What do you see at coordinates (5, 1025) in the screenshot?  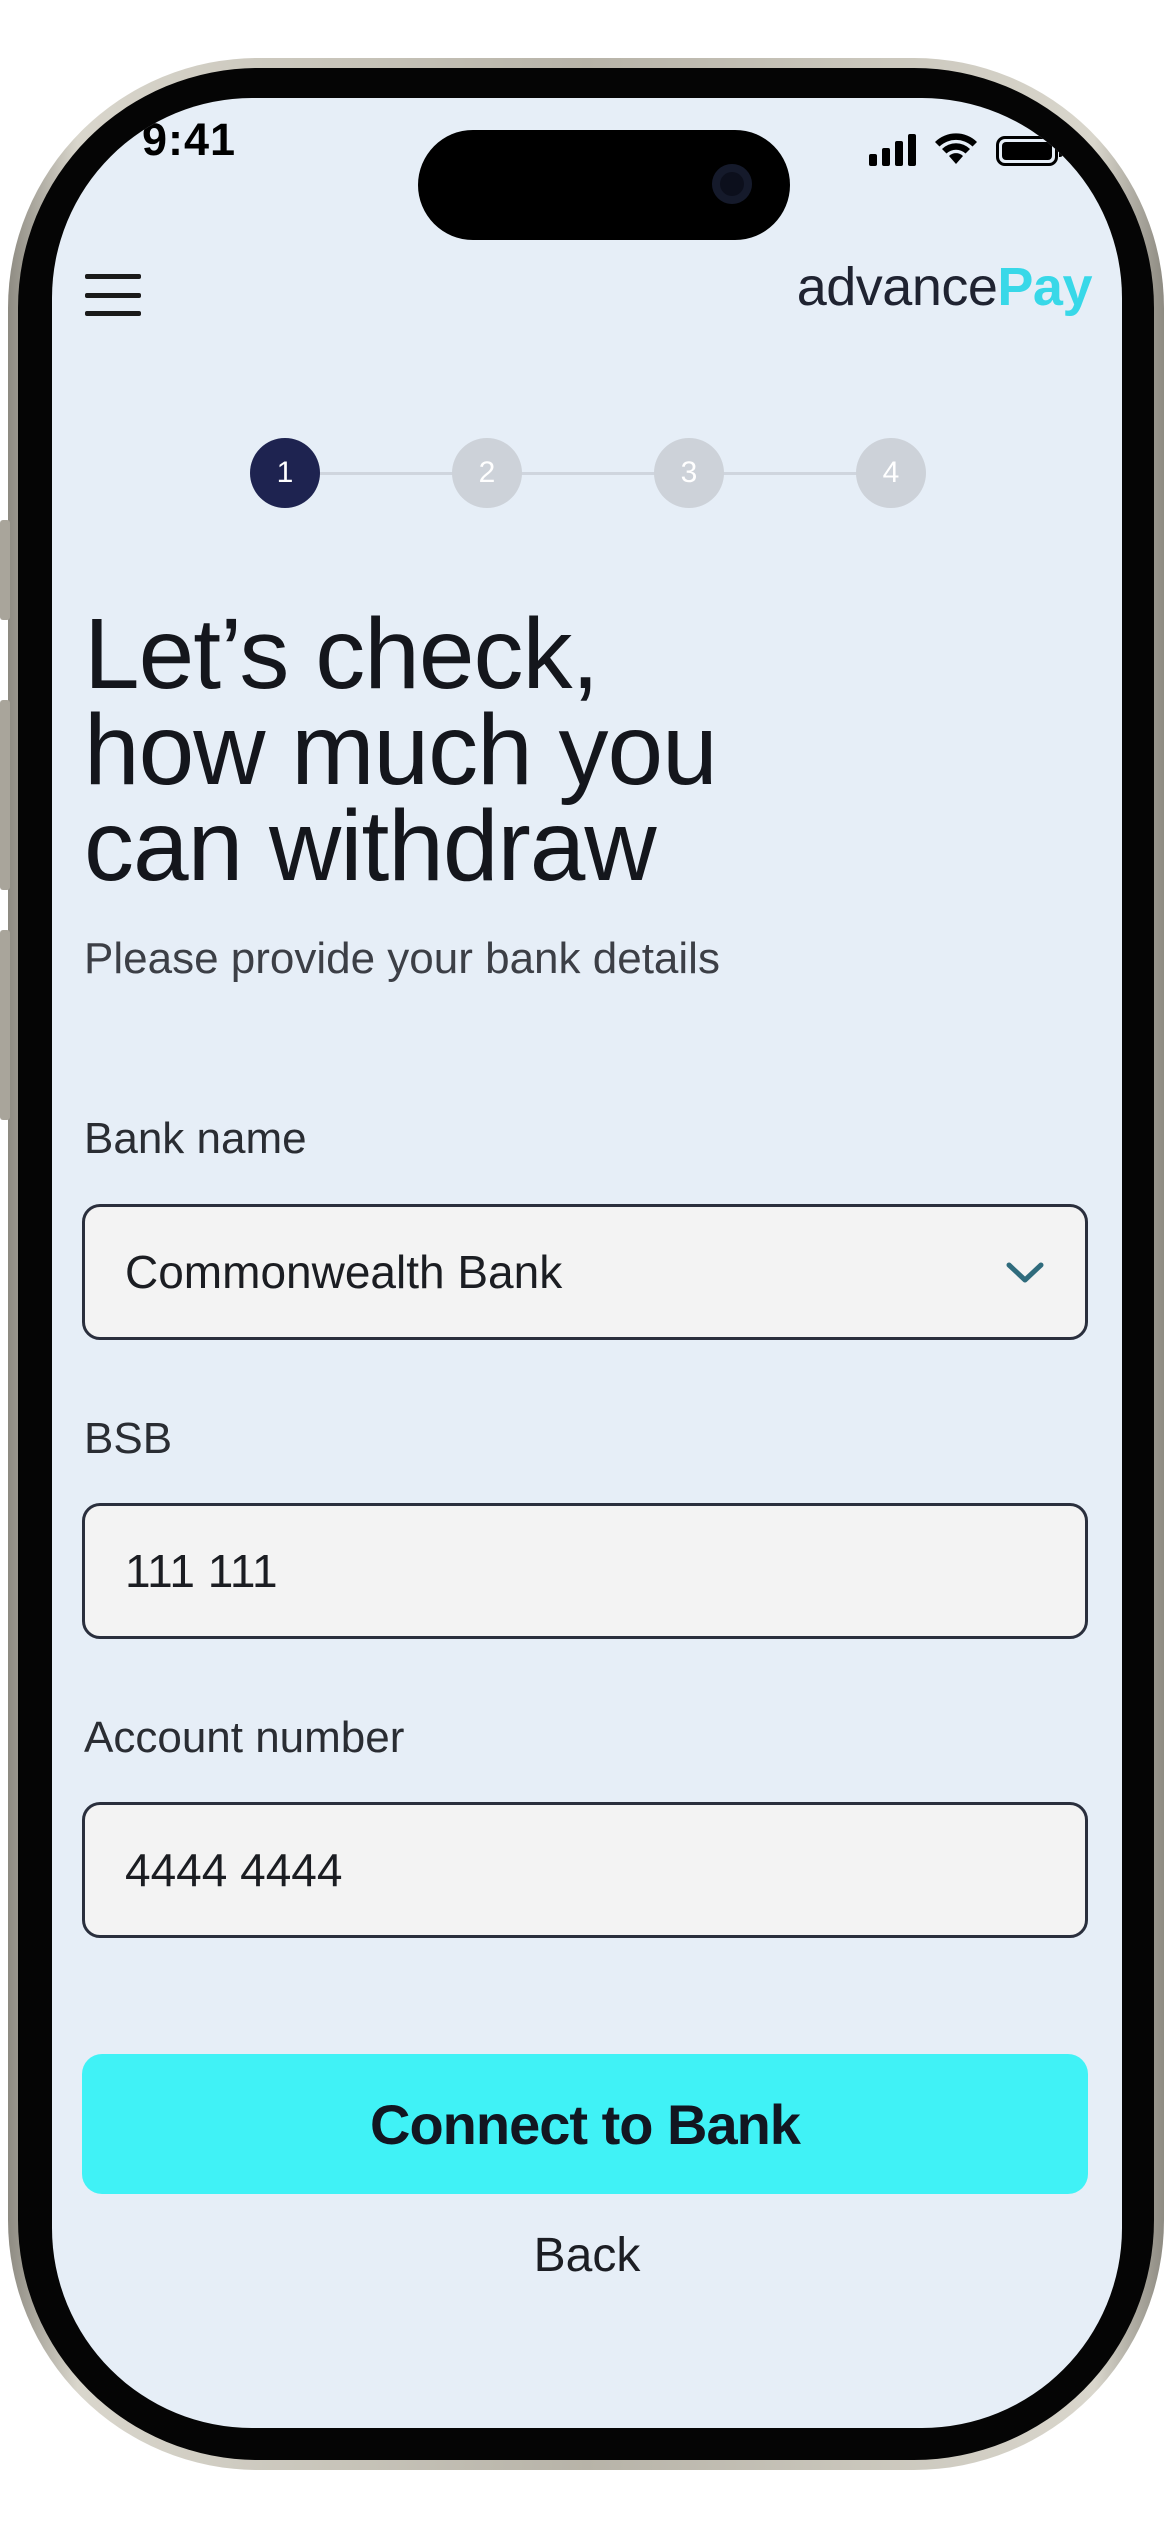 I see `volume-down-button` at bounding box center [5, 1025].